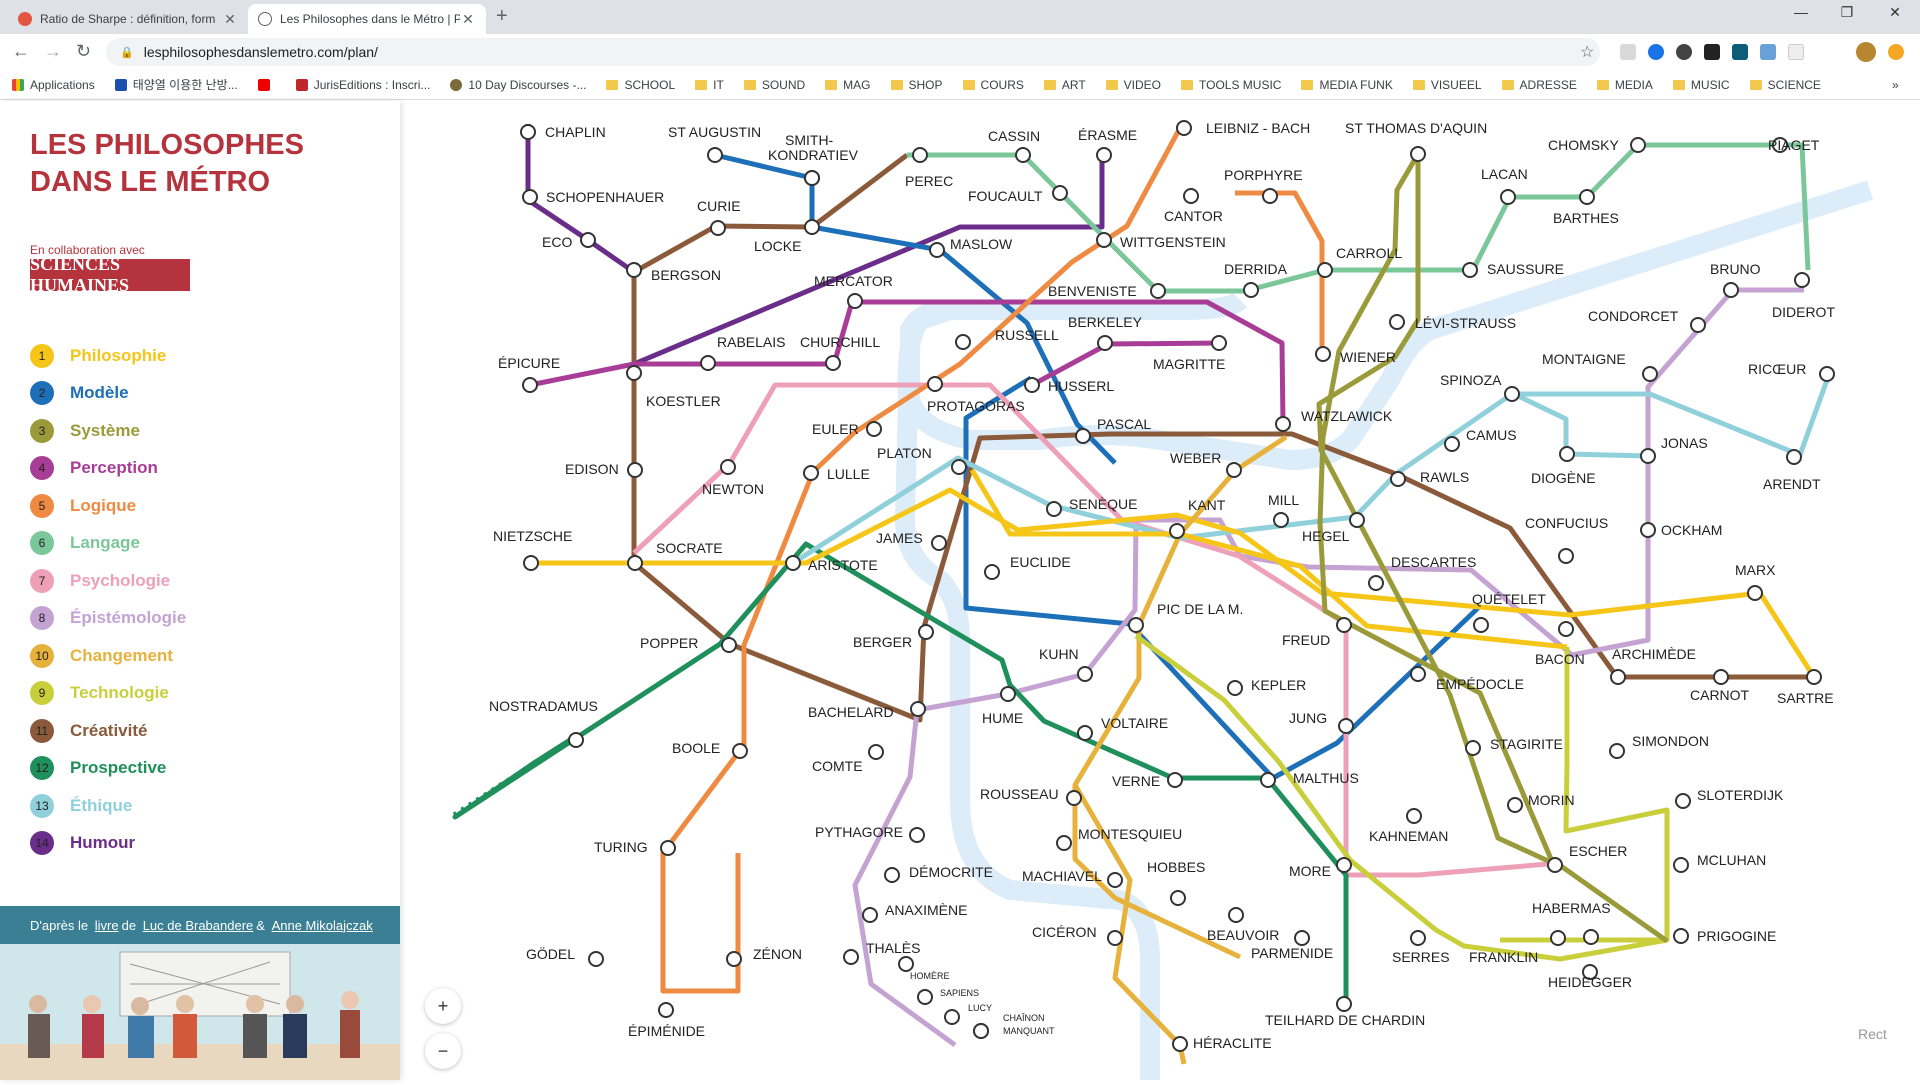 The height and width of the screenshot is (1085, 1920). I want to click on station-label: MORIN, so click(1551, 800).